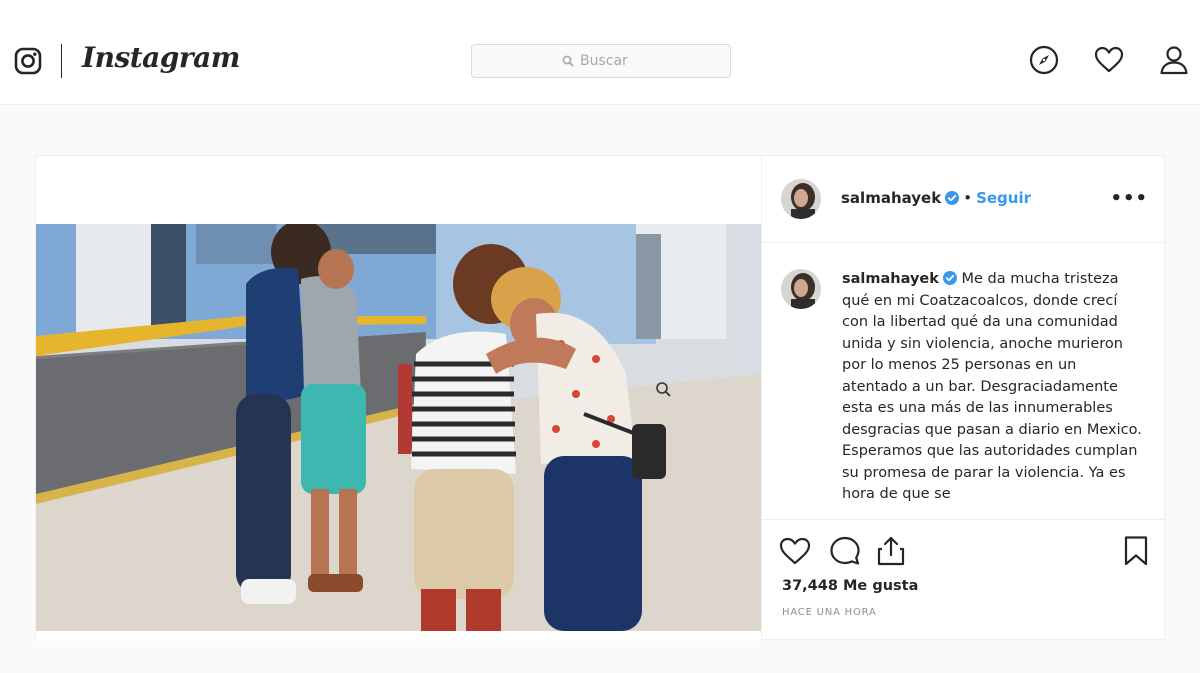 This screenshot has height=673, width=1200. What do you see at coordinates (610, 61) in the screenshot?
I see `search-input` at bounding box center [610, 61].